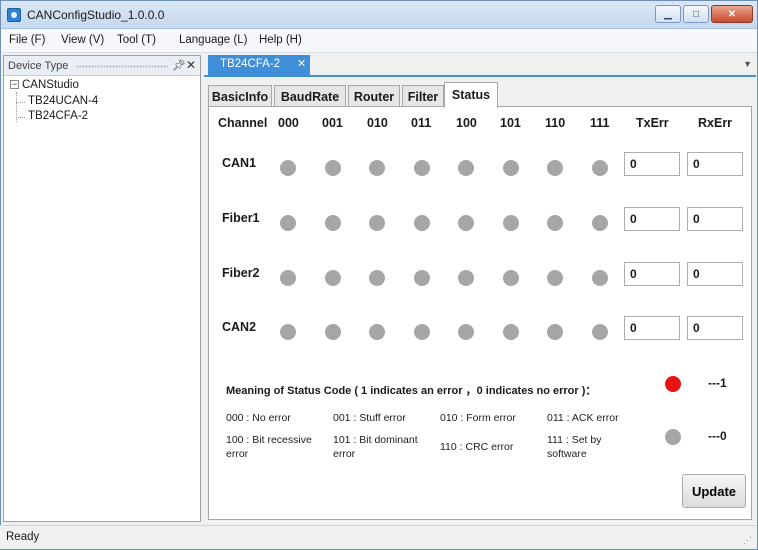 Image resolution: width=758 pixels, height=550 pixels. What do you see at coordinates (310, 96) in the screenshot?
I see `tab-baudrate: BaudRate` at bounding box center [310, 96].